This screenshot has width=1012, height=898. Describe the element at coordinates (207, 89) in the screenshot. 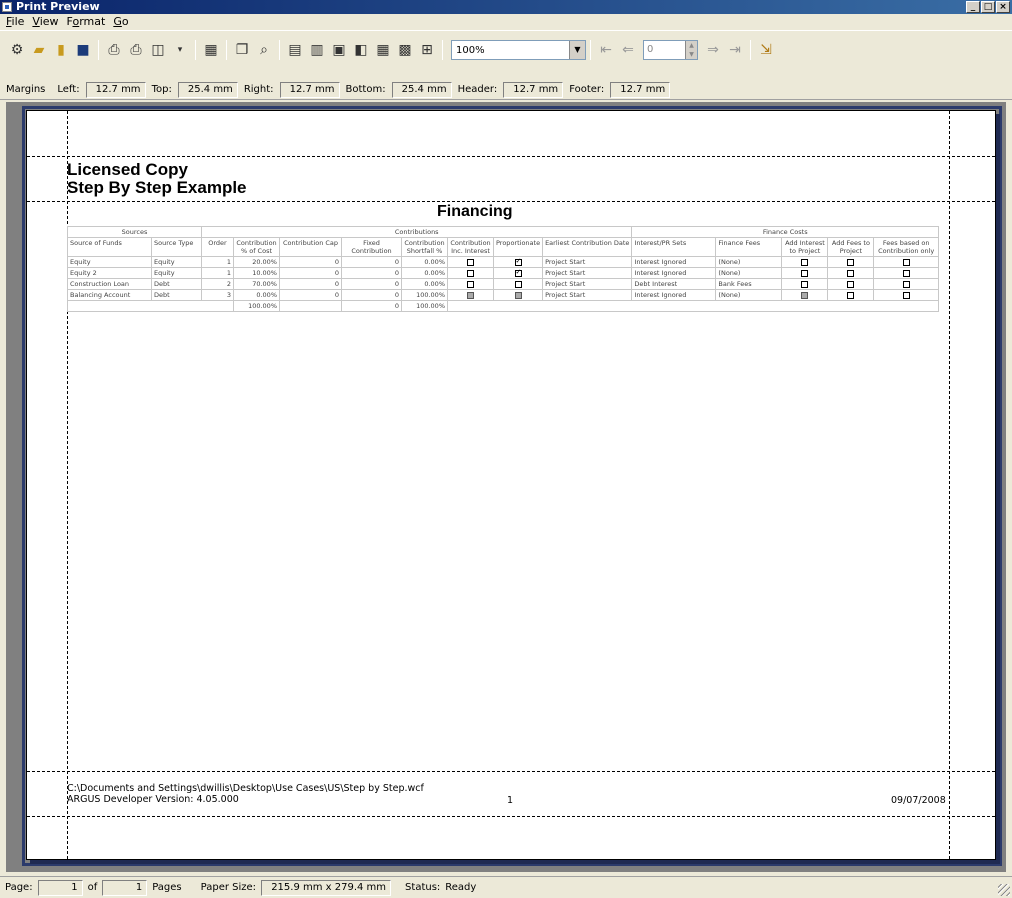

I see `top-margin-field: 25.4 mm` at that location.